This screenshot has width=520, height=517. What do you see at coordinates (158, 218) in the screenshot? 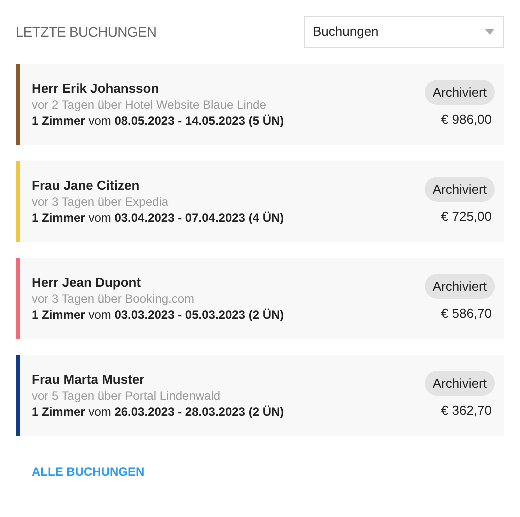
I see `booking-details: 1 Zimmer vom 03.04.2023 - 07.04.2023 (4 ÜN)` at bounding box center [158, 218].